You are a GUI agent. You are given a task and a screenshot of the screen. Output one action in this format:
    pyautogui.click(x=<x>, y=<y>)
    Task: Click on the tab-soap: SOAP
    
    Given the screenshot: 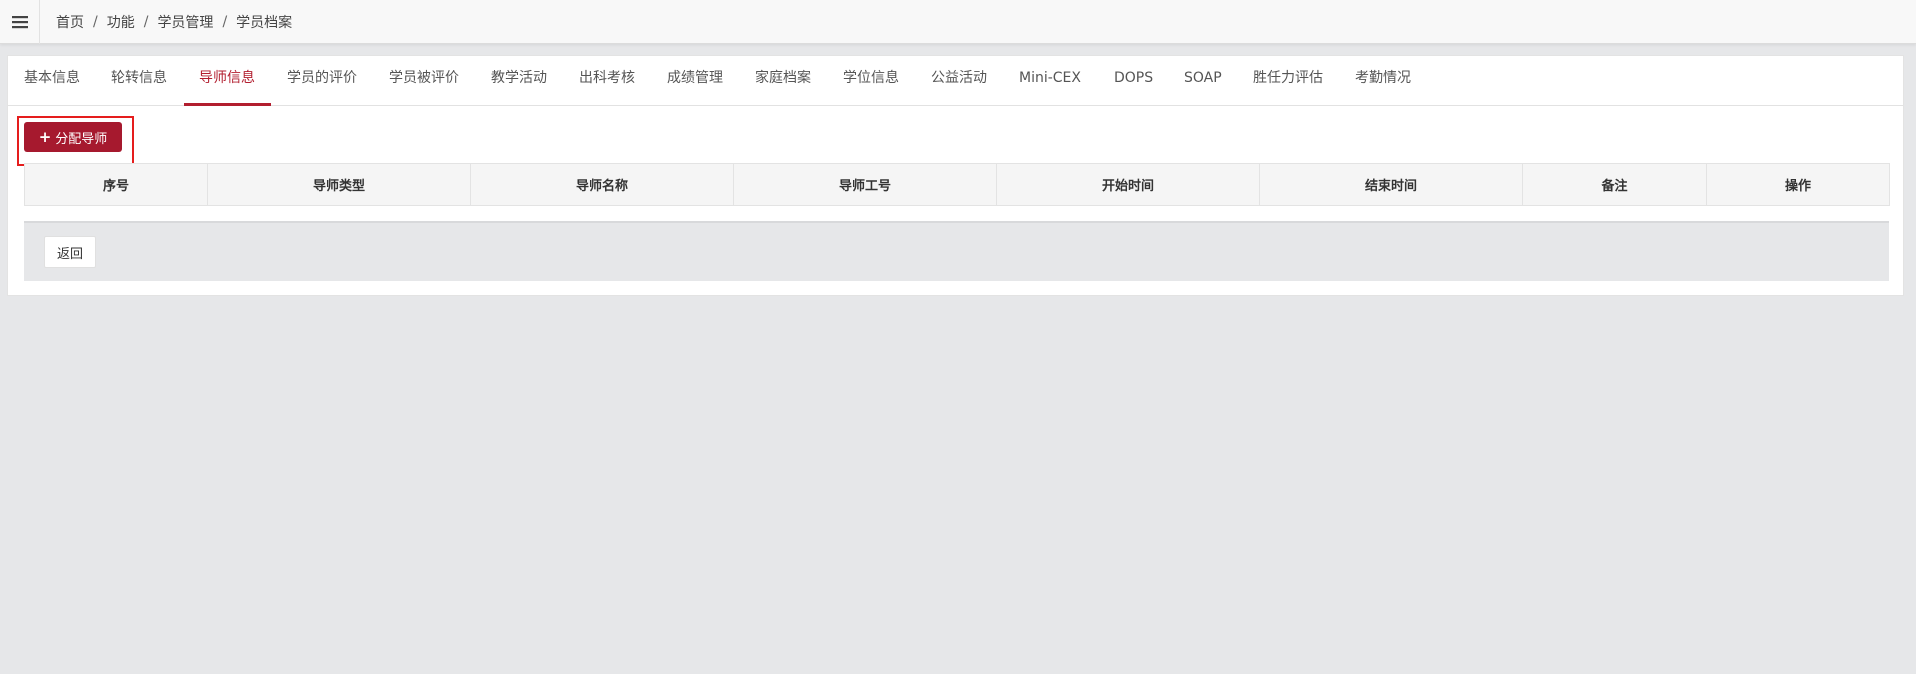 What is the action you would take?
    pyautogui.click(x=1203, y=81)
    